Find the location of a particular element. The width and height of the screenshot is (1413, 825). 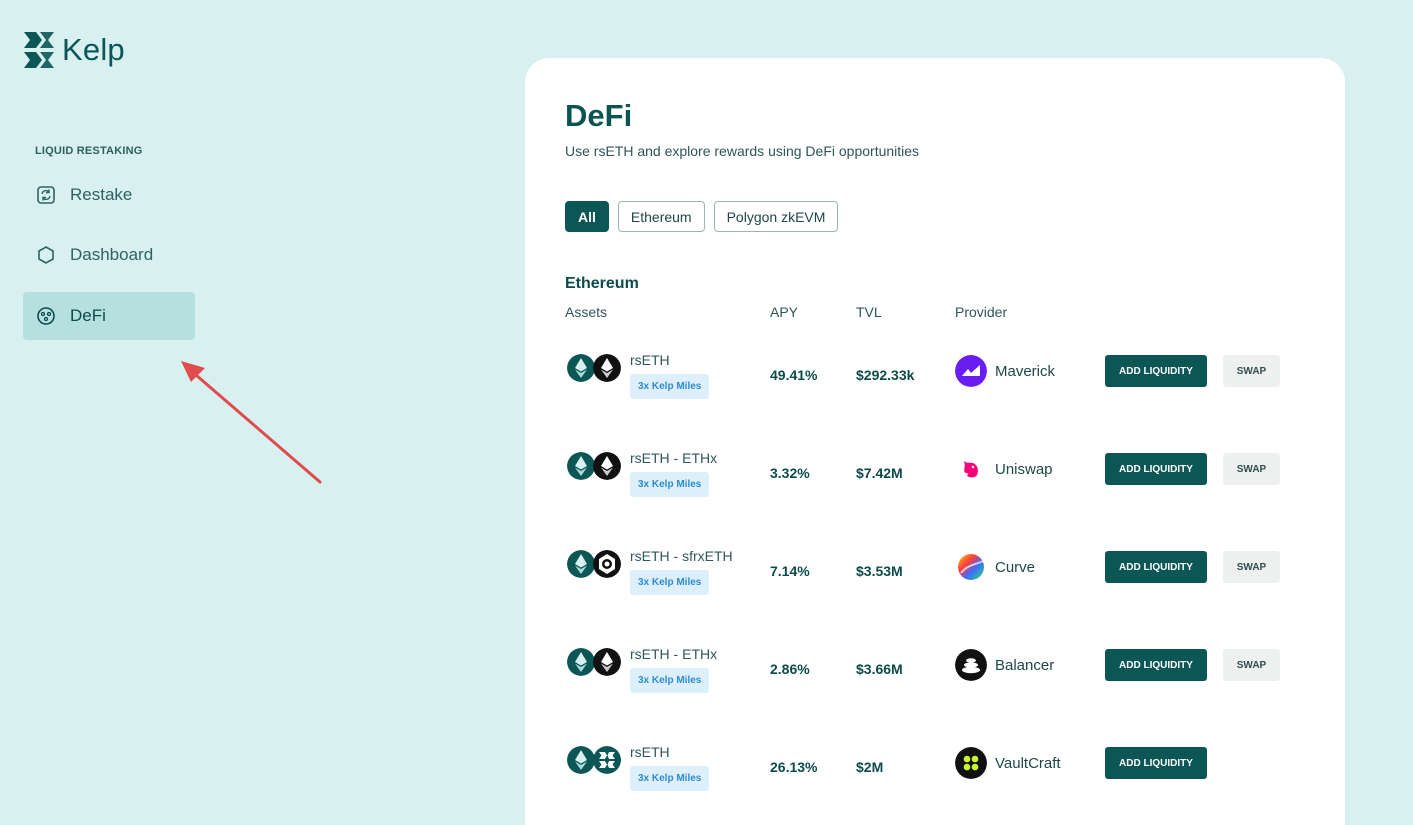

provider: Curve is located at coordinates (995, 567).